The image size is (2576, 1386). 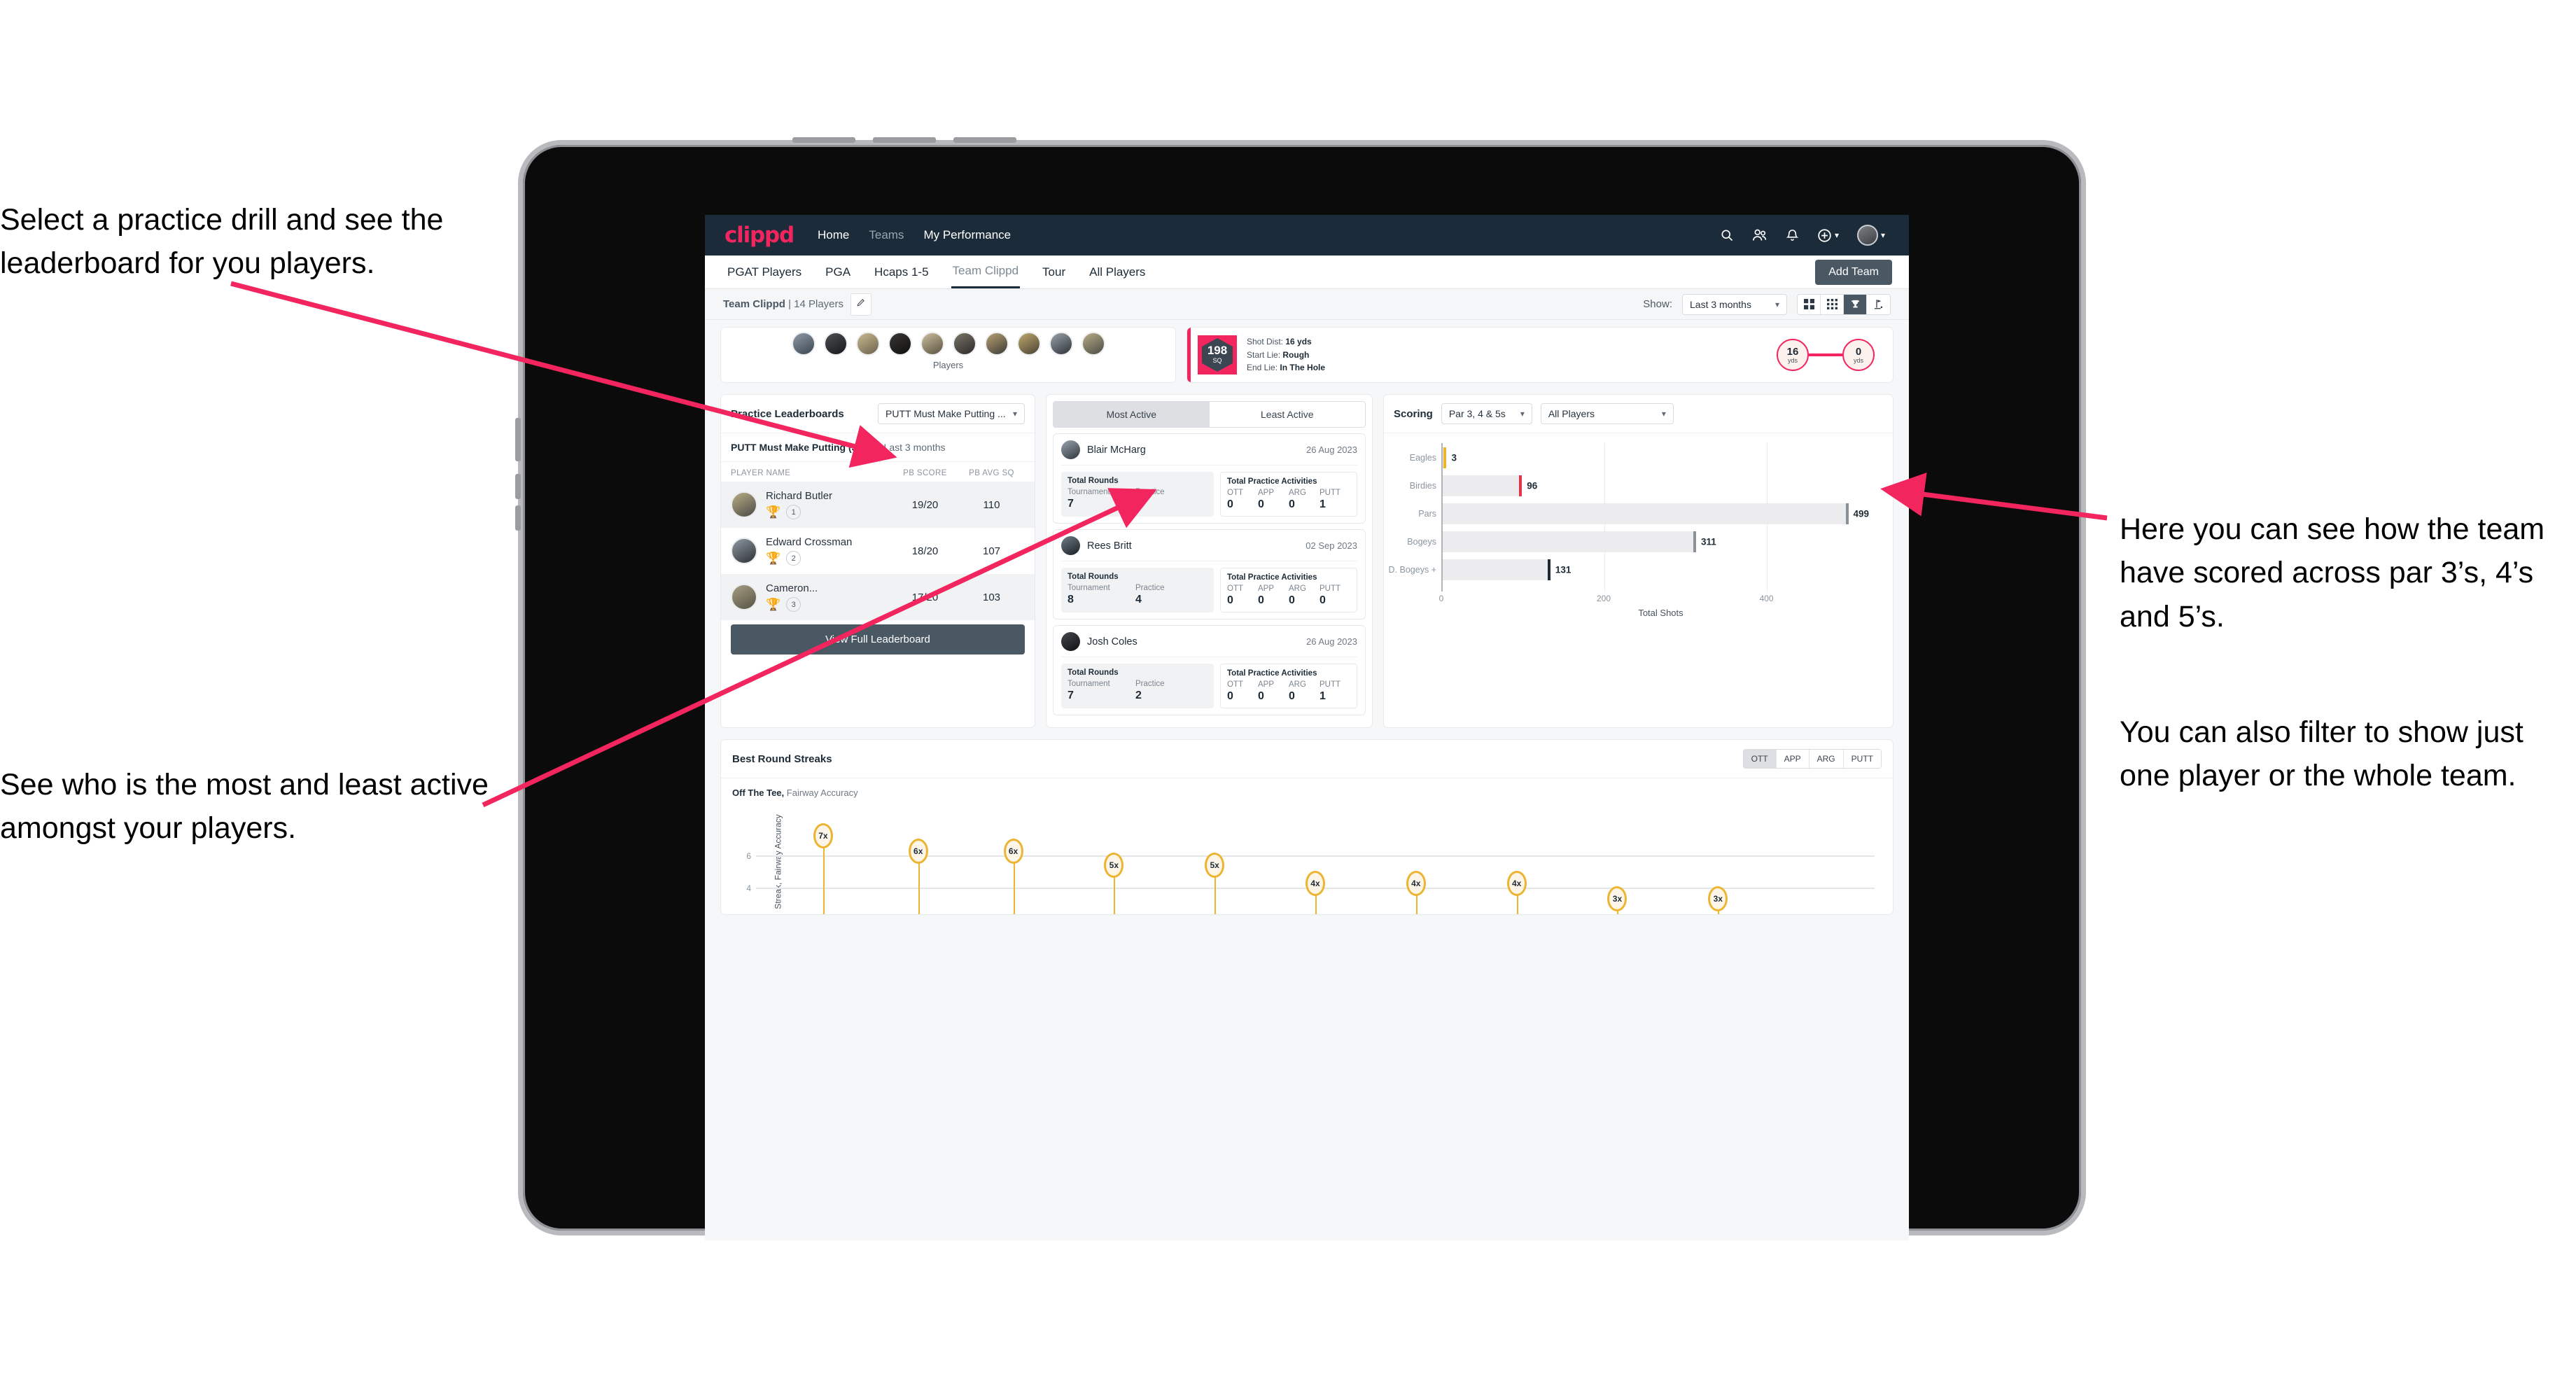 I want to click on show-label: Show:, so click(x=1657, y=304).